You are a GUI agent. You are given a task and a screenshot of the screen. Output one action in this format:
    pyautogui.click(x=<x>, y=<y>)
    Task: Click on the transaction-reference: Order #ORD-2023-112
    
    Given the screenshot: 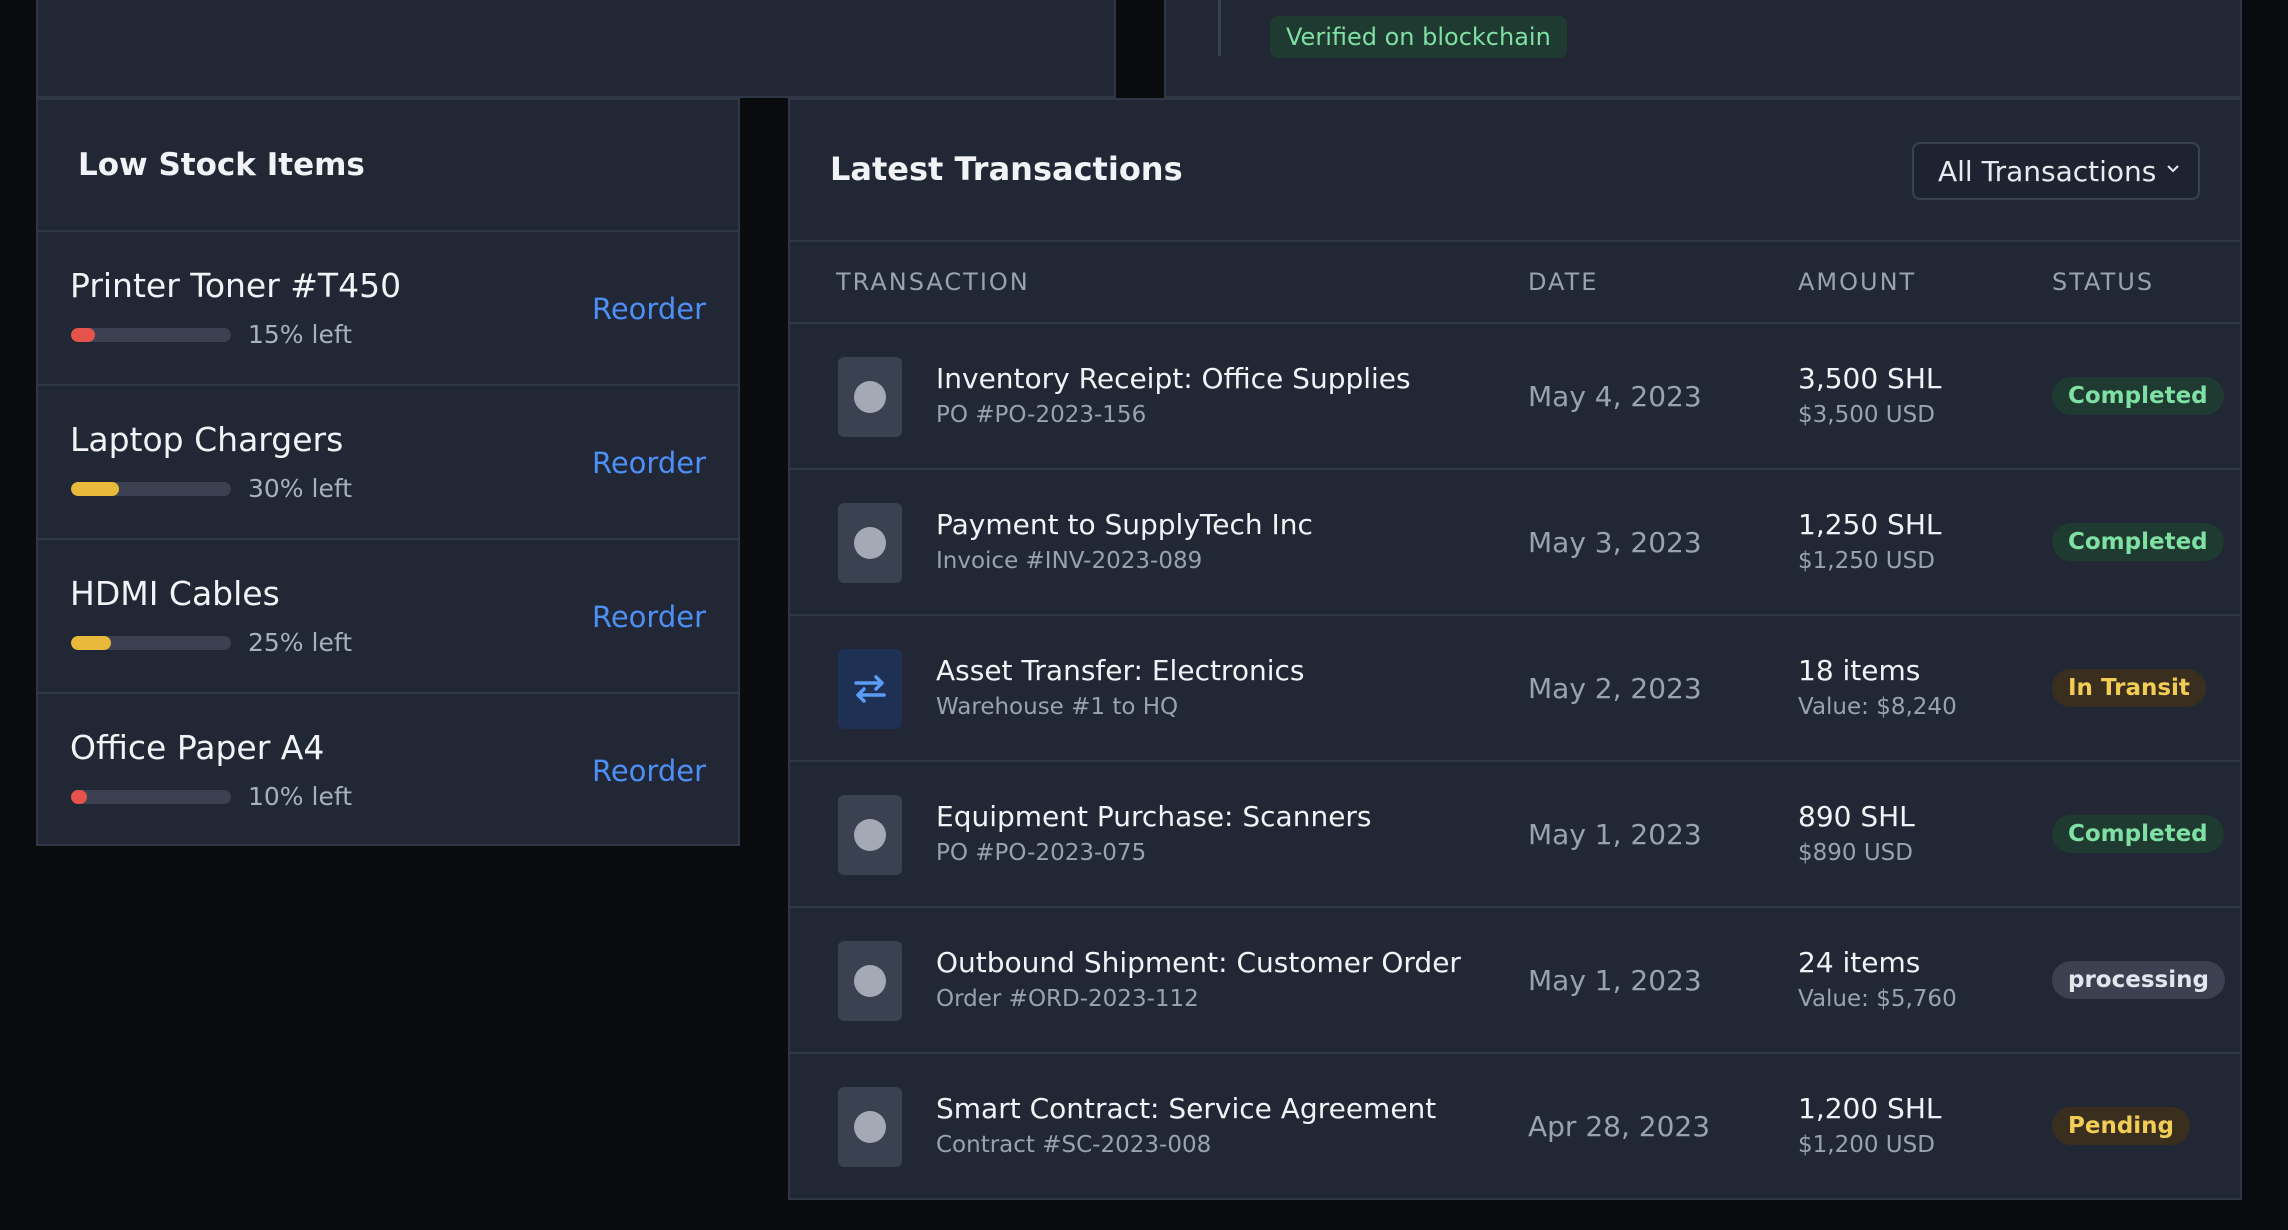 What is the action you would take?
    pyautogui.click(x=1067, y=999)
    